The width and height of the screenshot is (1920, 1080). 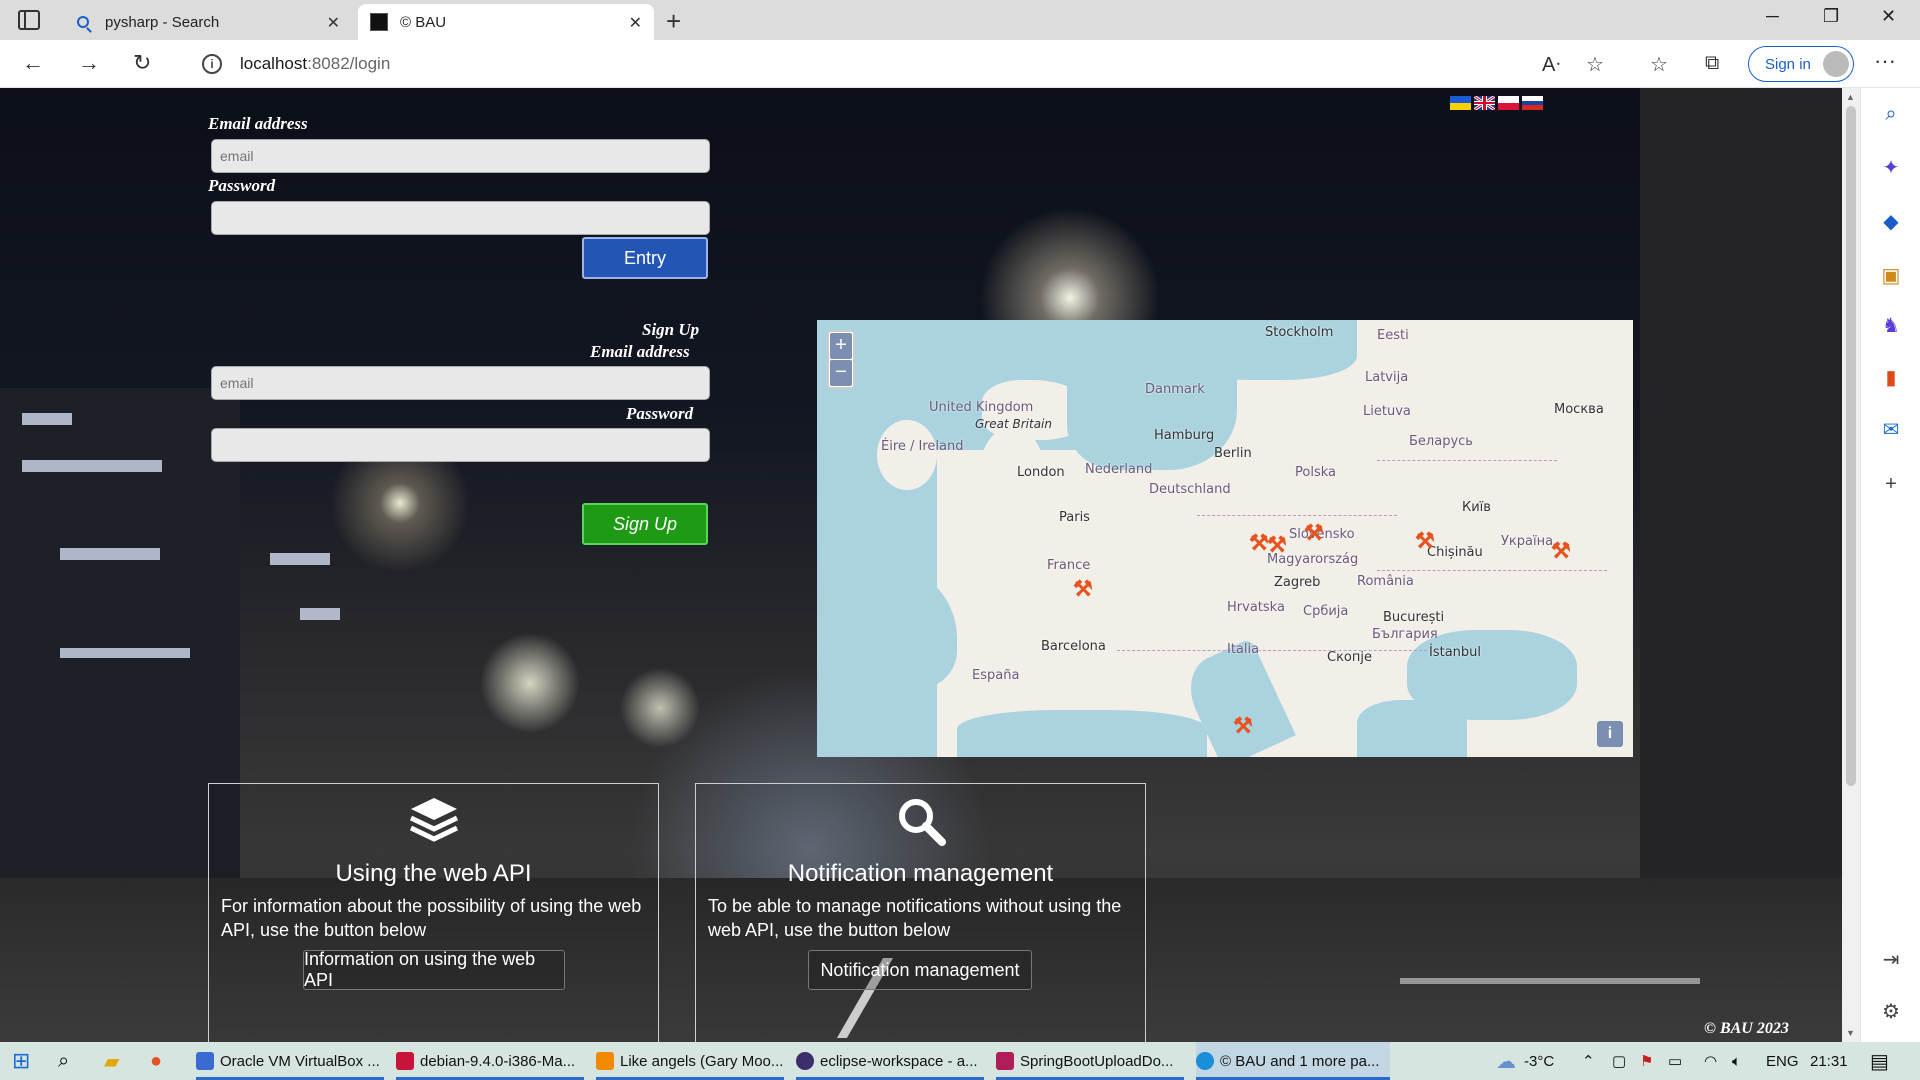 What do you see at coordinates (673, 21) in the screenshot?
I see `new-tab-button: +` at bounding box center [673, 21].